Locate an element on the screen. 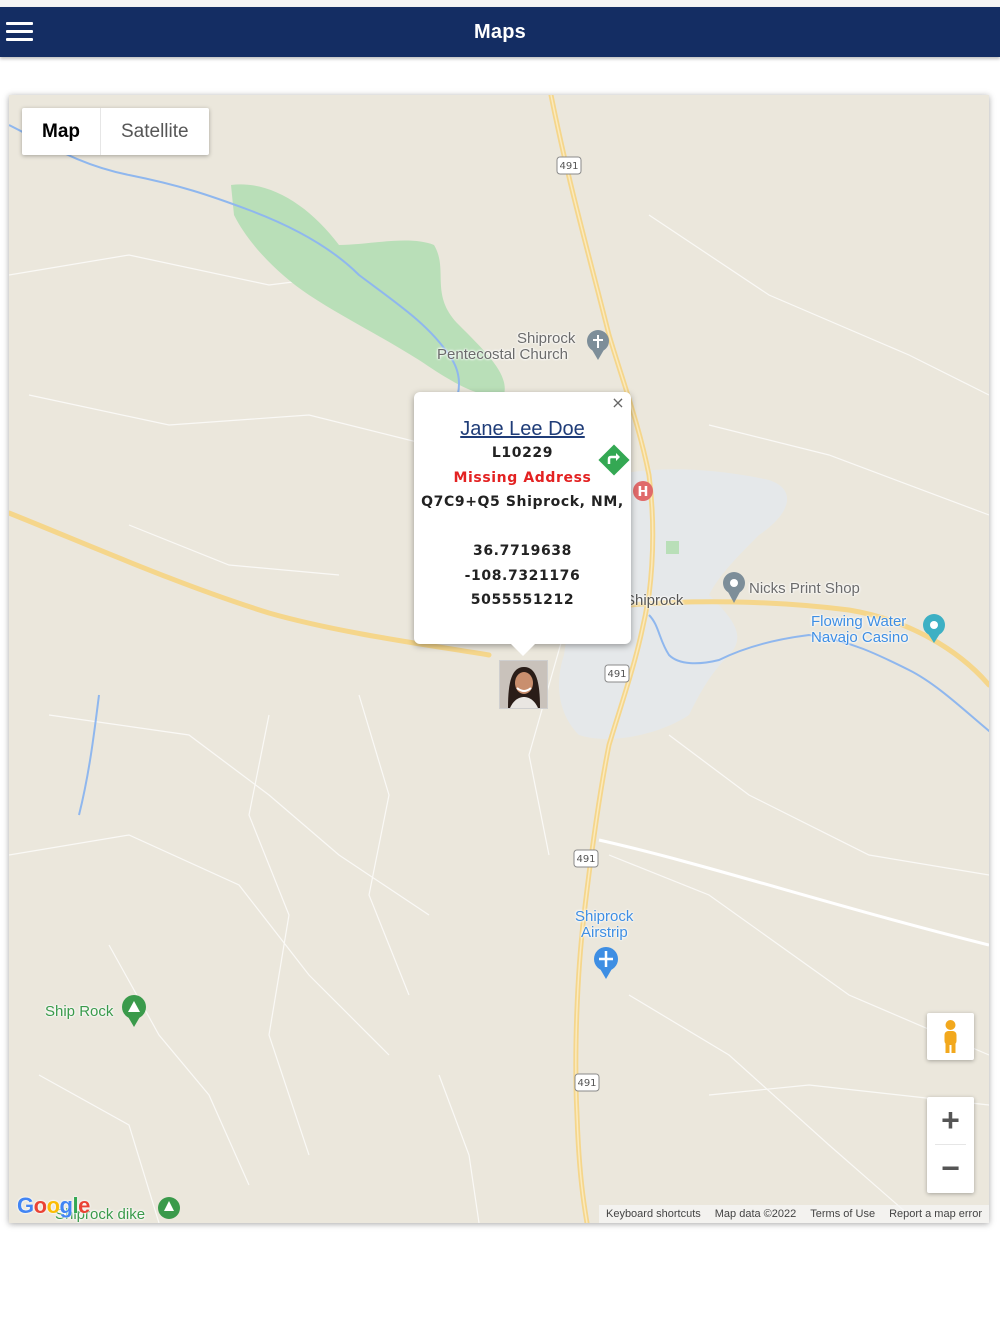 This screenshot has width=1000, height=1334. page-title: Maps is located at coordinates (500, 32).